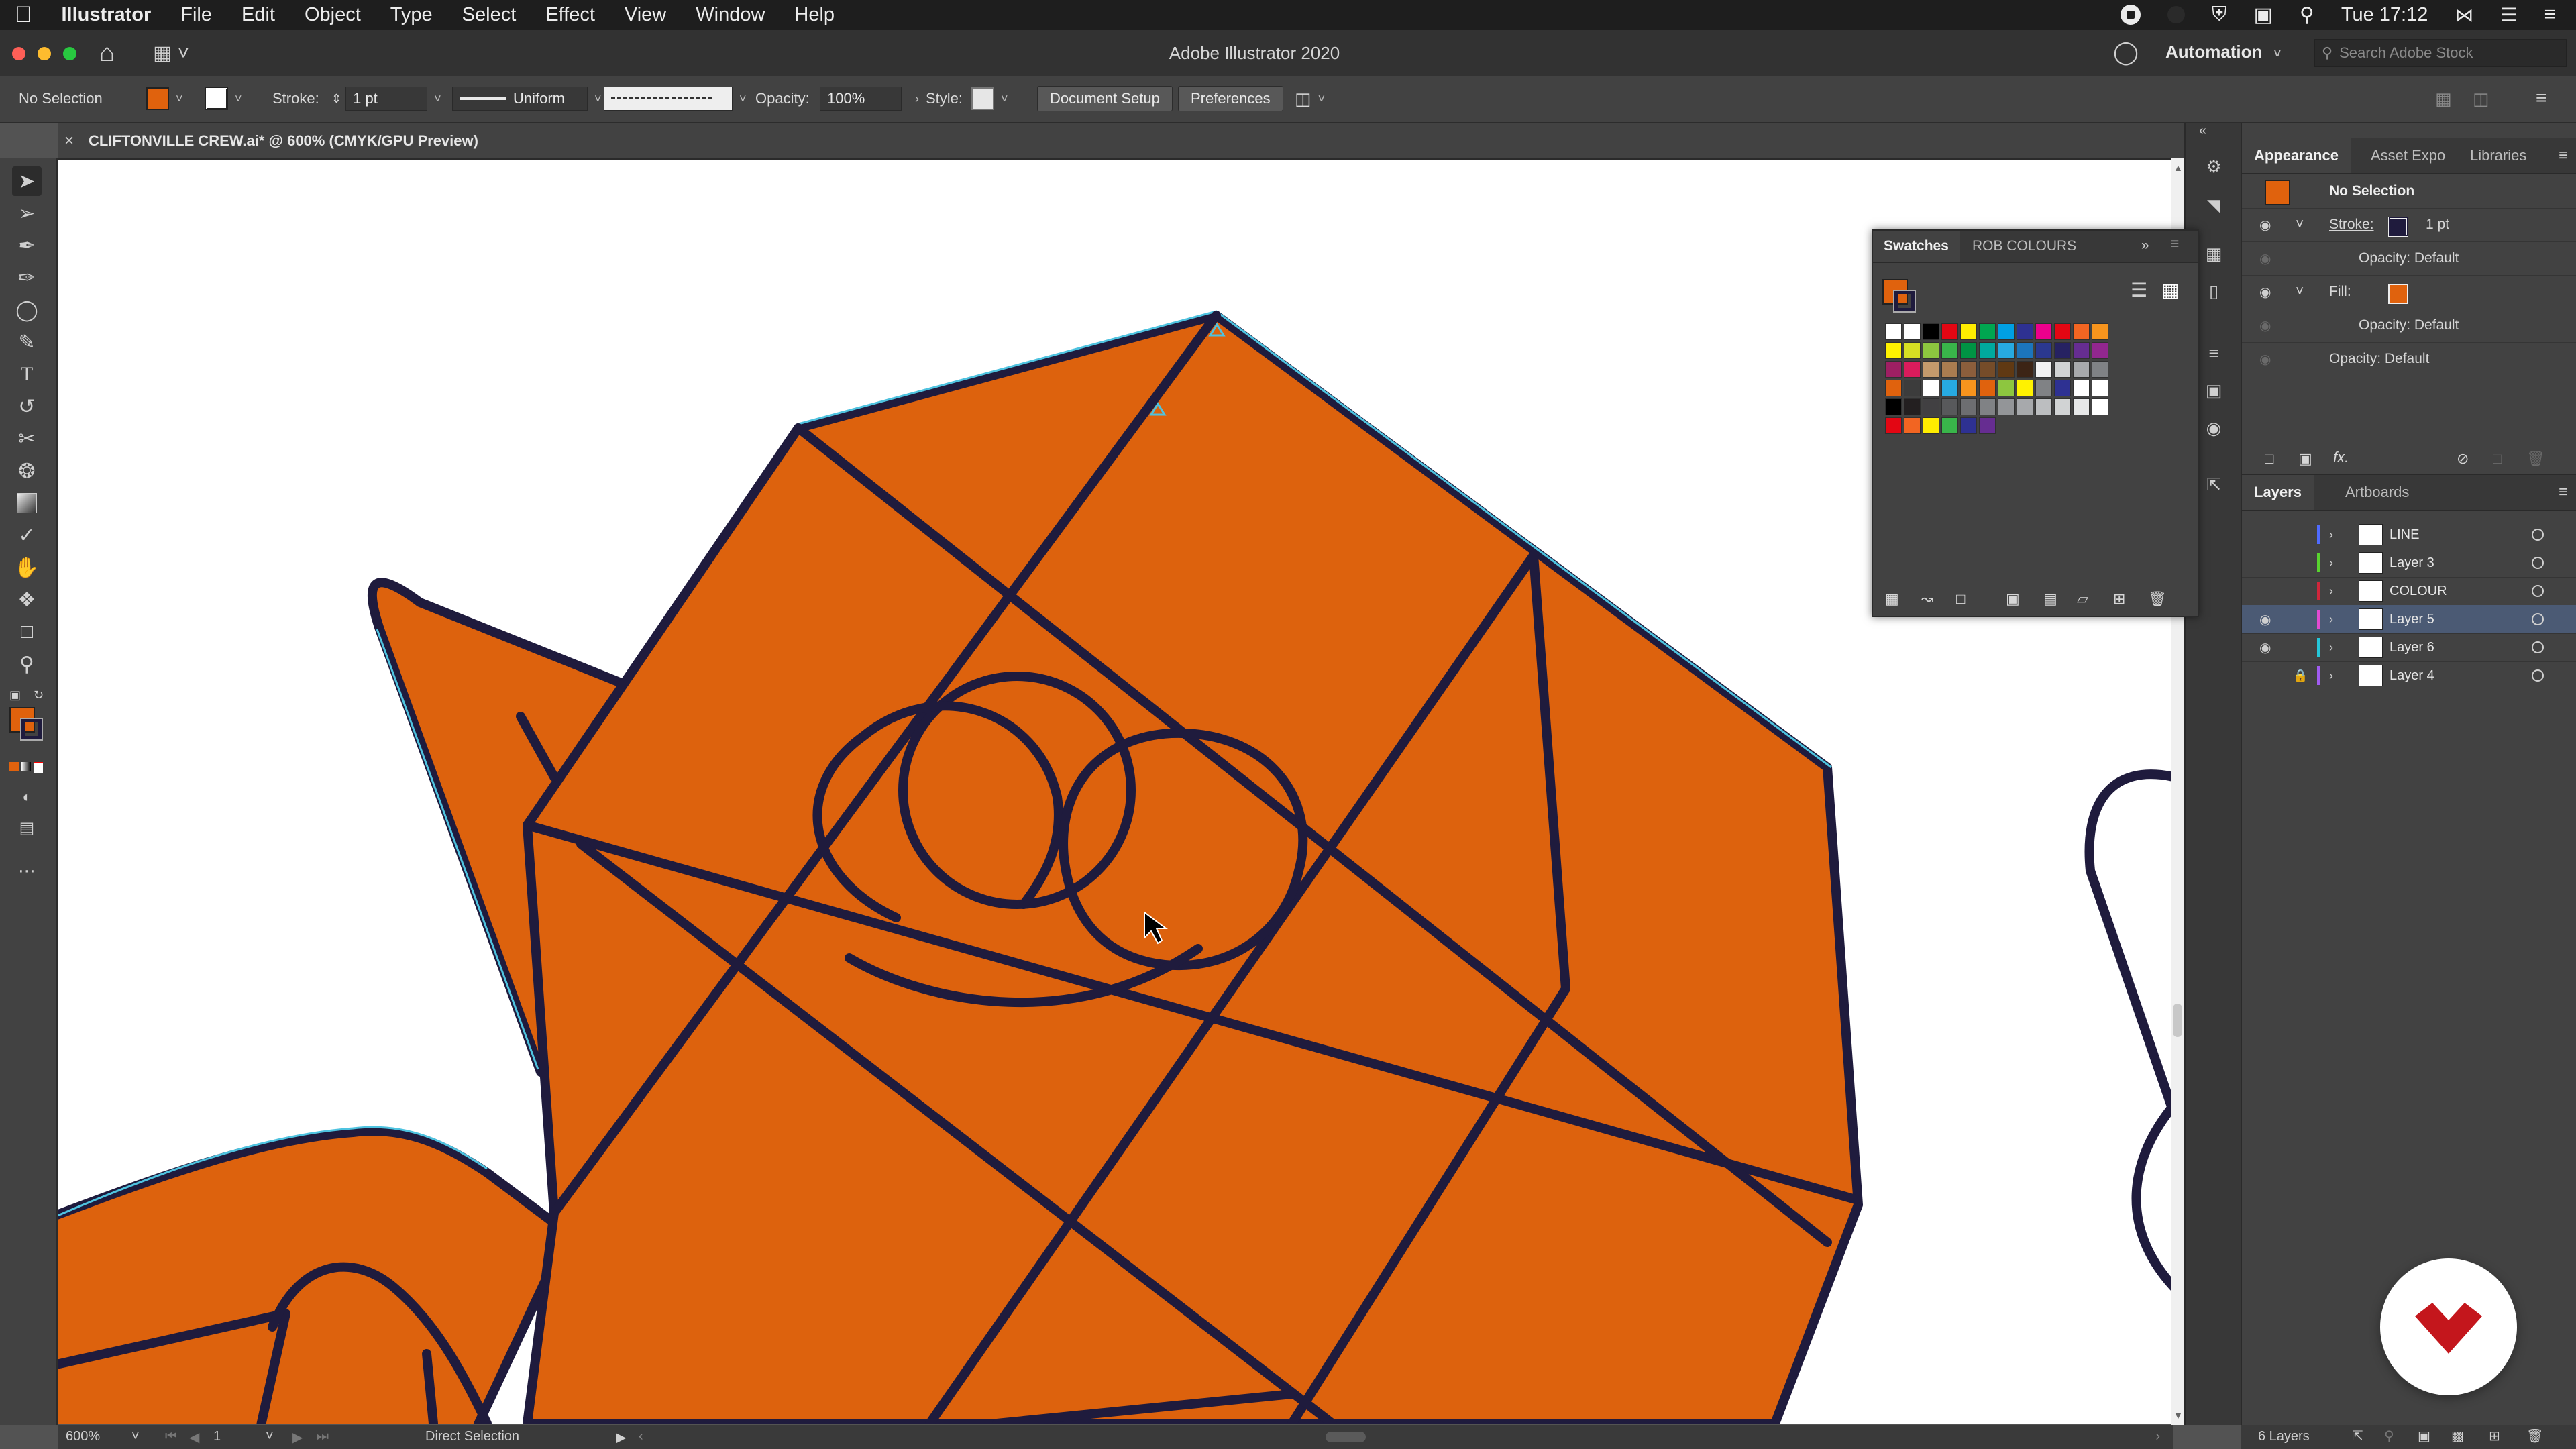  Describe the element at coordinates (2139, 290) in the screenshot. I see `list-view-icon: ☰` at that location.